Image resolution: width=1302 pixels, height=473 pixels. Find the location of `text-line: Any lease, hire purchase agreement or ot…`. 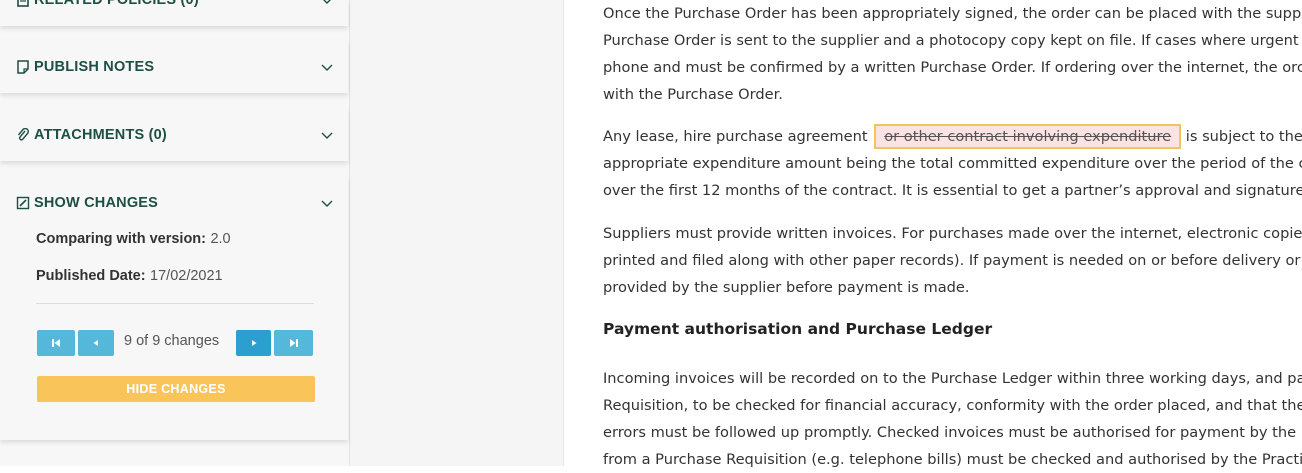

text-line: Any lease, hire purchase agreement or ot… is located at coordinates (952, 136).